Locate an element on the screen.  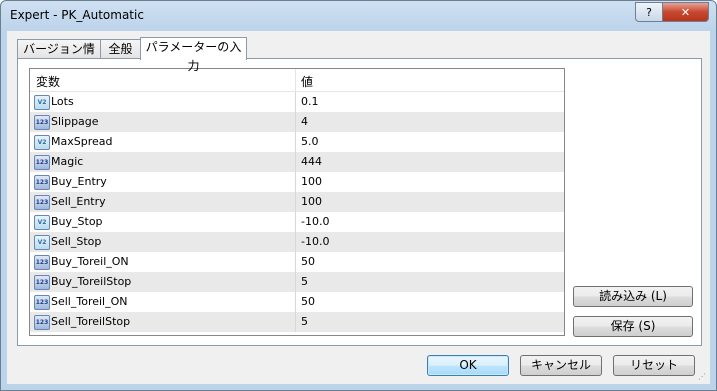
table-row: V2 MaxSpread 5.0 is located at coordinates (297, 142).